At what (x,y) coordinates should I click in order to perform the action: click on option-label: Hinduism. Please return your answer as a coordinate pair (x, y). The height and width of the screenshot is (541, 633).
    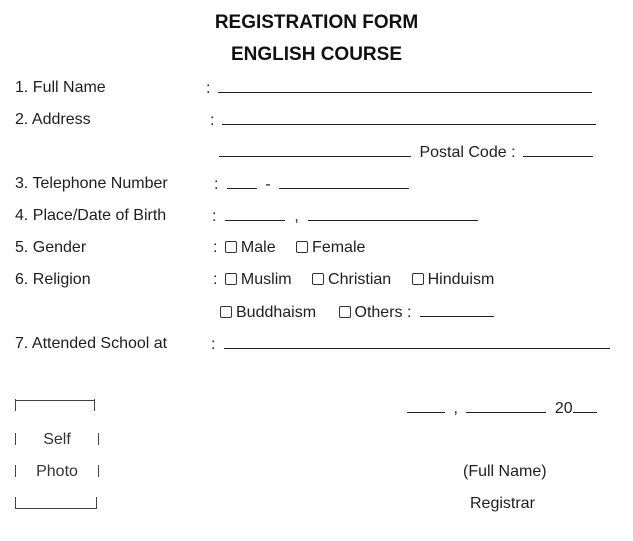
    Looking at the image, I should click on (461, 279).